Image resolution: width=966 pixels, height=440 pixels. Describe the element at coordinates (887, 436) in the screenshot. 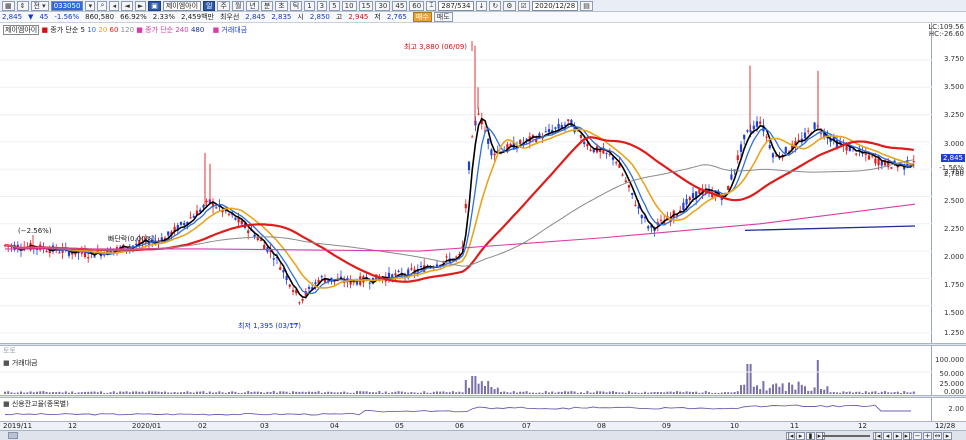

I see `scroll-left-icon: ◂` at that location.